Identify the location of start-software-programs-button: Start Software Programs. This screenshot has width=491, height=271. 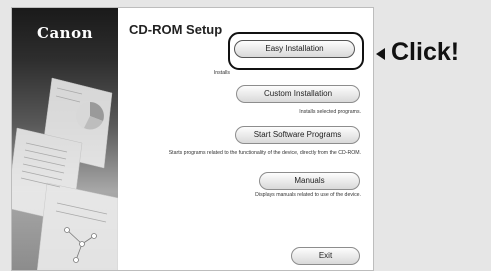
(297, 135).